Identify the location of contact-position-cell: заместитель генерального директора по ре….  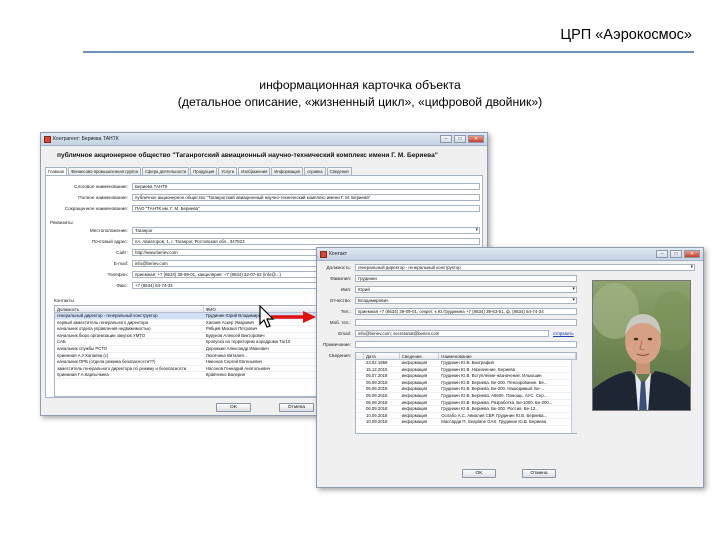
(122, 368).